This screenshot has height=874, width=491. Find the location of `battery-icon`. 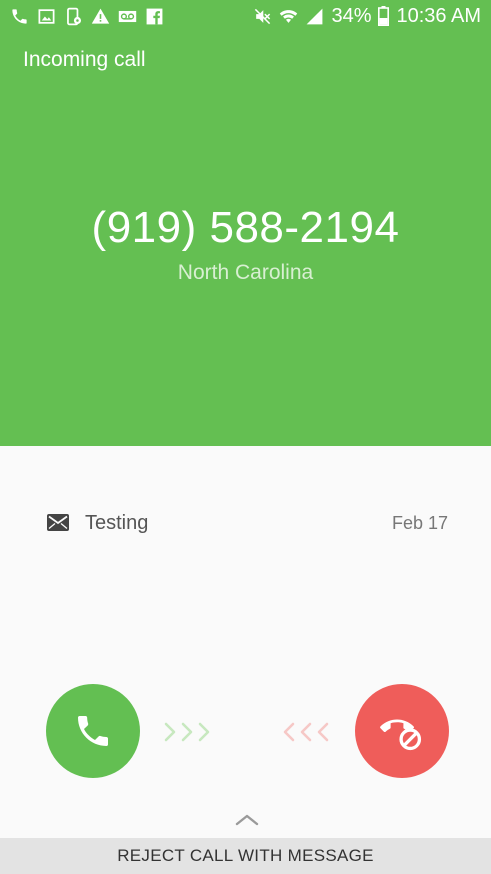

battery-icon is located at coordinates (384, 16).